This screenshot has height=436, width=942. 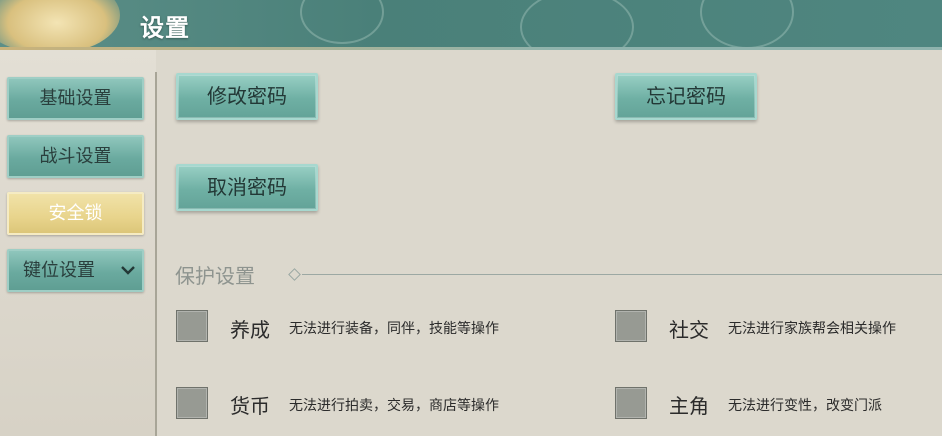 What do you see at coordinates (631, 326) in the screenshot?
I see `social-checkbox` at bounding box center [631, 326].